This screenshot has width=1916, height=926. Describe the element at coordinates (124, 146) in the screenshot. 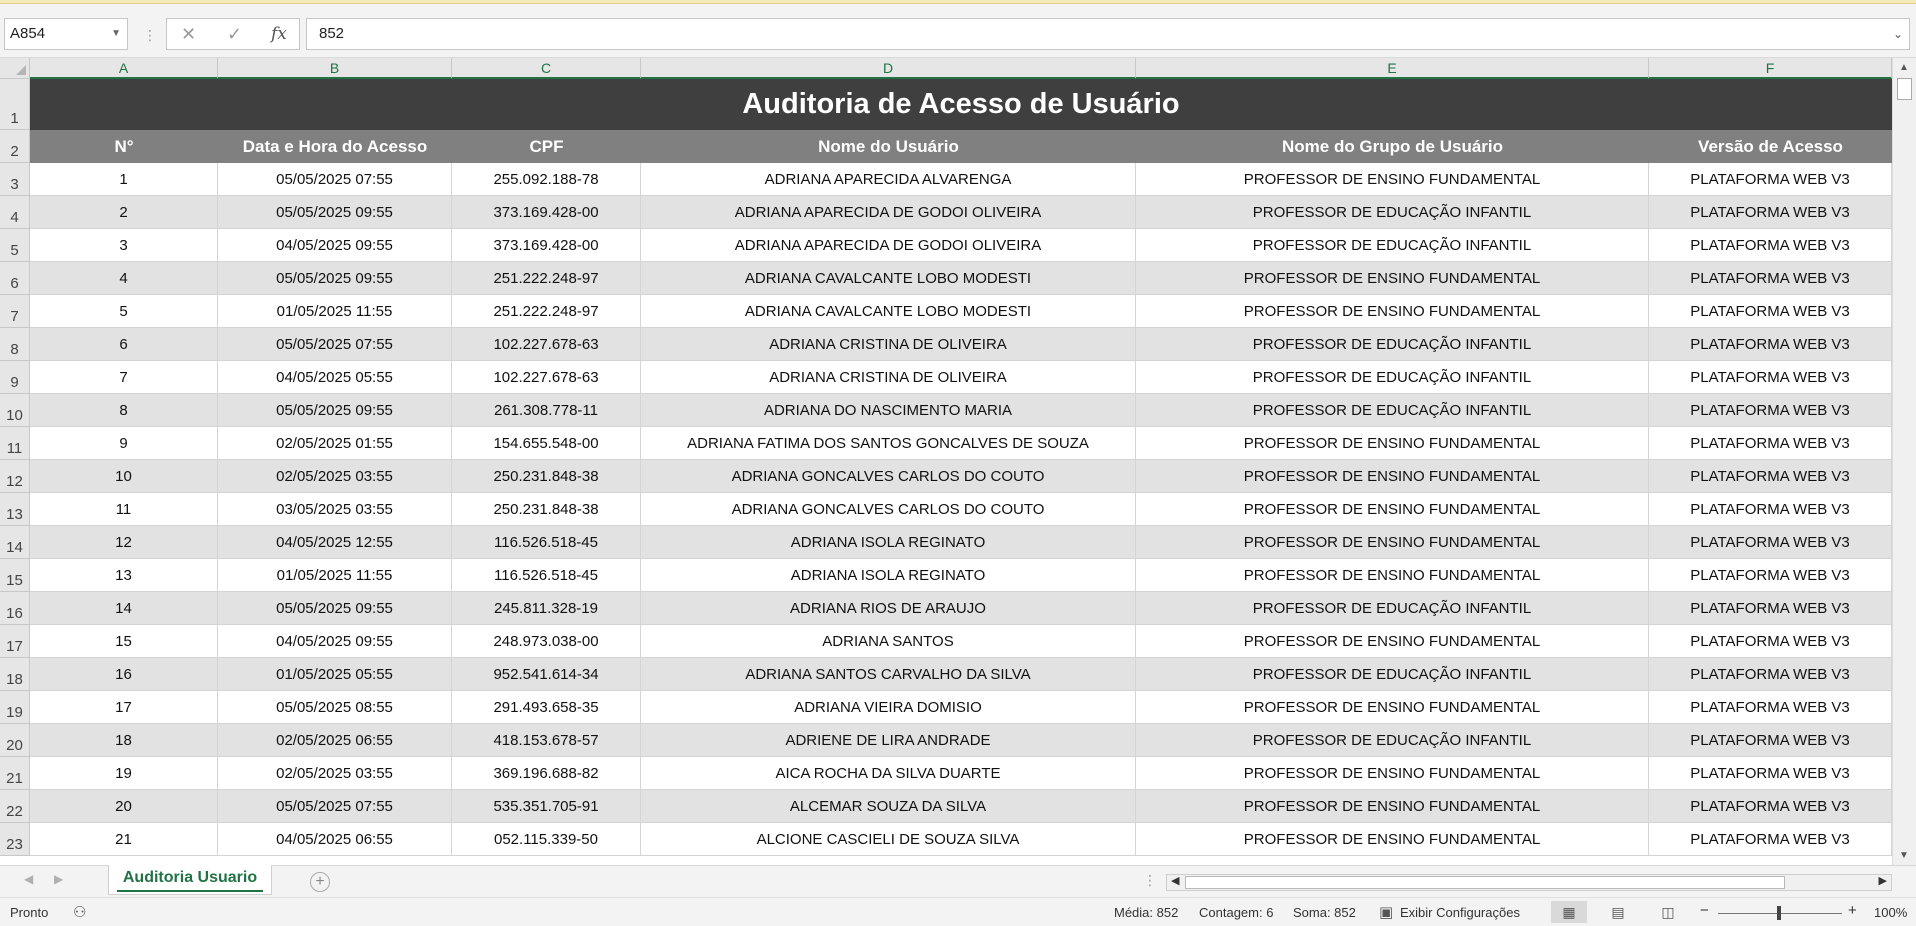

I see `header-number: N°` at that location.